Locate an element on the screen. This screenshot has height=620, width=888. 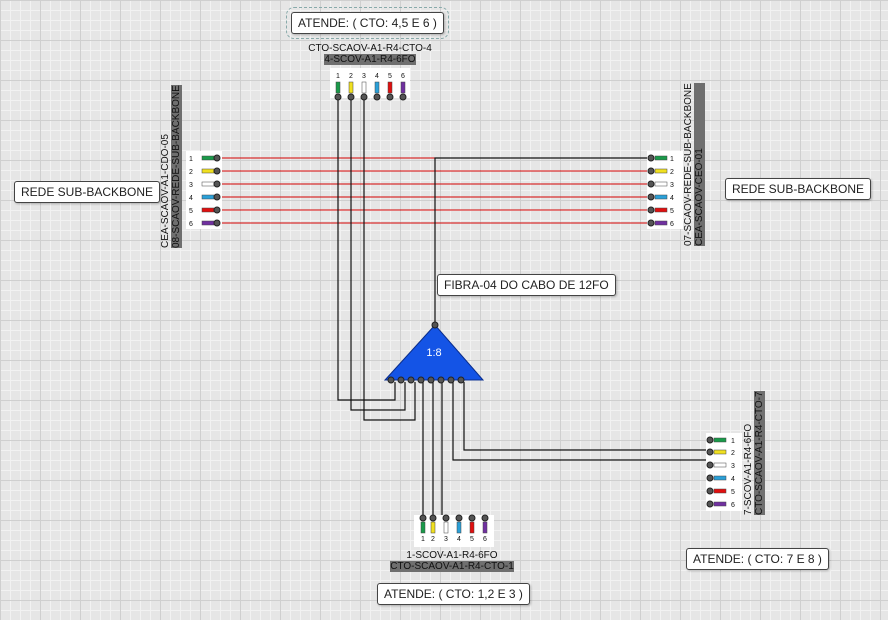
fiber-bottom-number-1: 1 is located at coordinates (423, 539).